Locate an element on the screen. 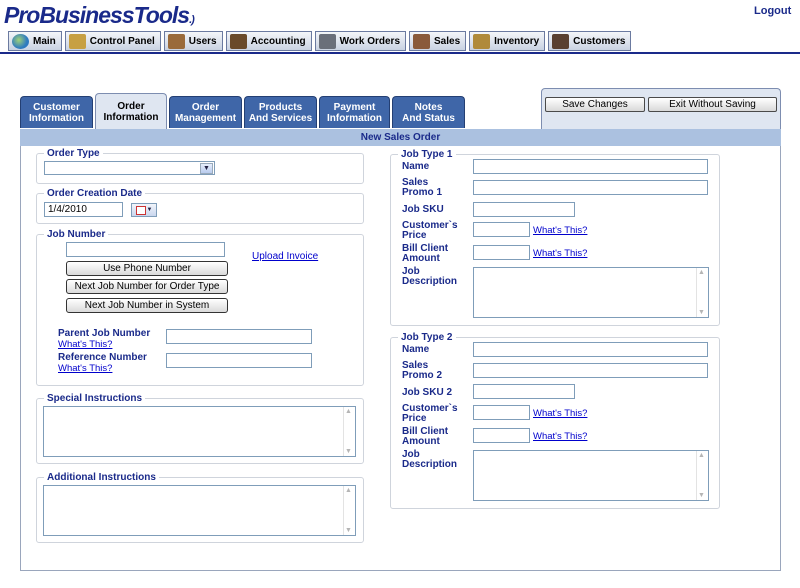 This screenshot has height=588, width=800. printer-icon is located at coordinates (327, 41).